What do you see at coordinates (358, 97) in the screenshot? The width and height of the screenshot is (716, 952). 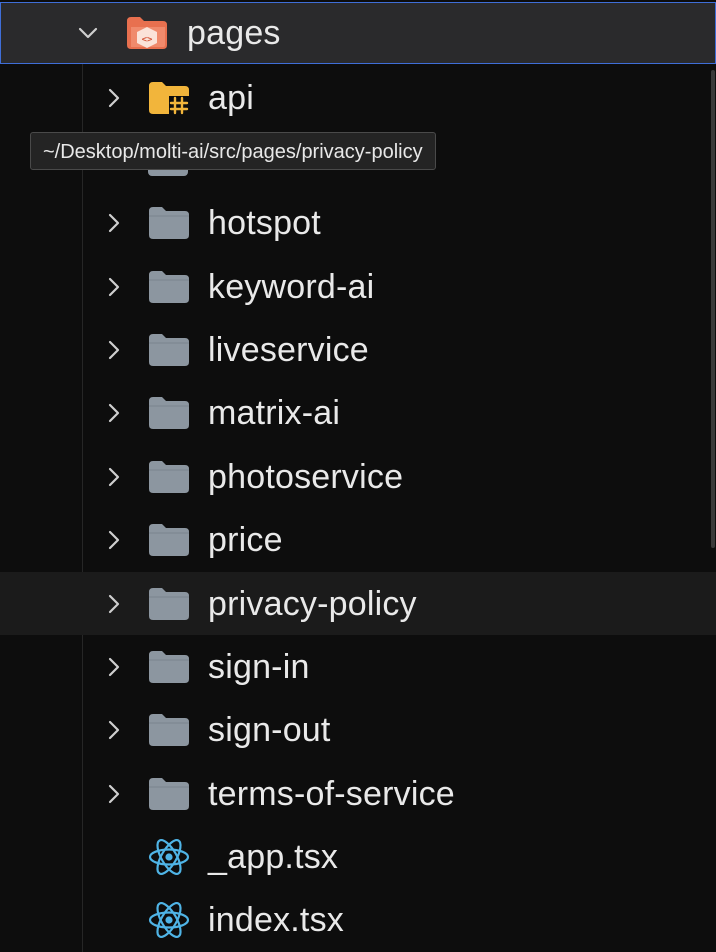 I see `tree-row-api: api` at bounding box center [358, 97].